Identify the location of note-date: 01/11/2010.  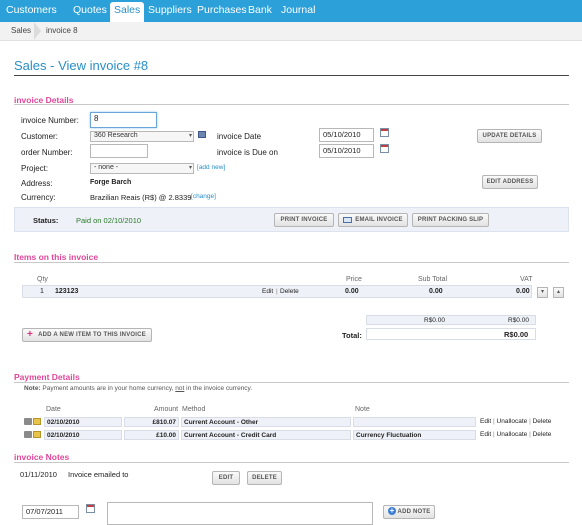
(38, 474).